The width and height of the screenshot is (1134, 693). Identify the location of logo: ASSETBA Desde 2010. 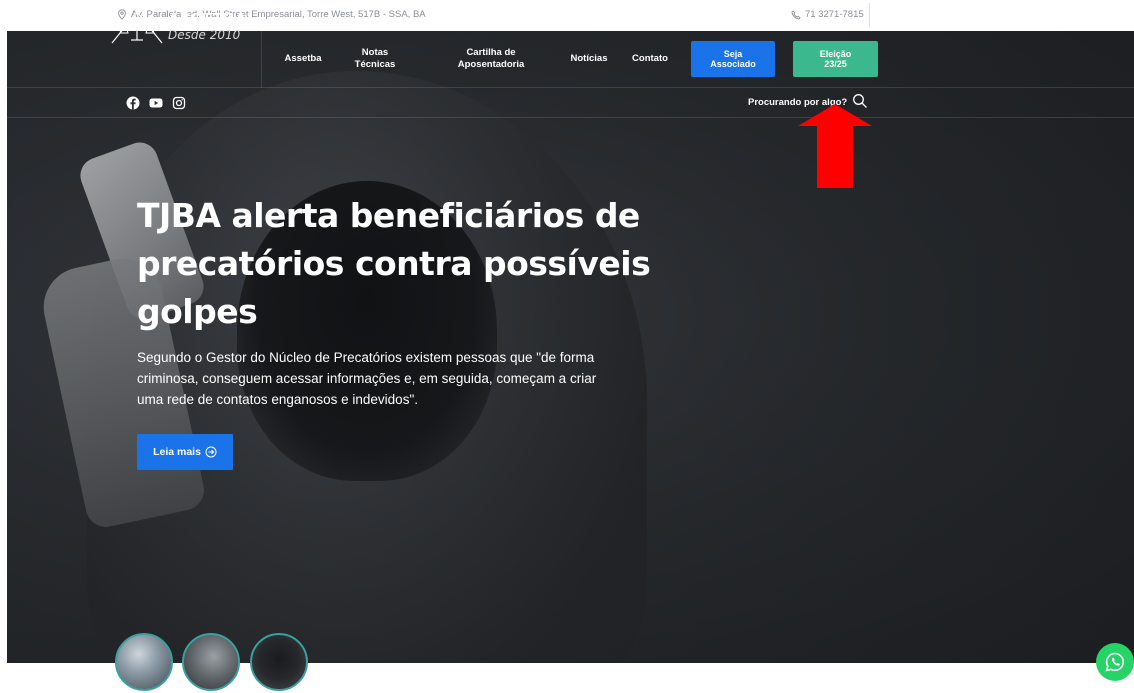
(178, 27).